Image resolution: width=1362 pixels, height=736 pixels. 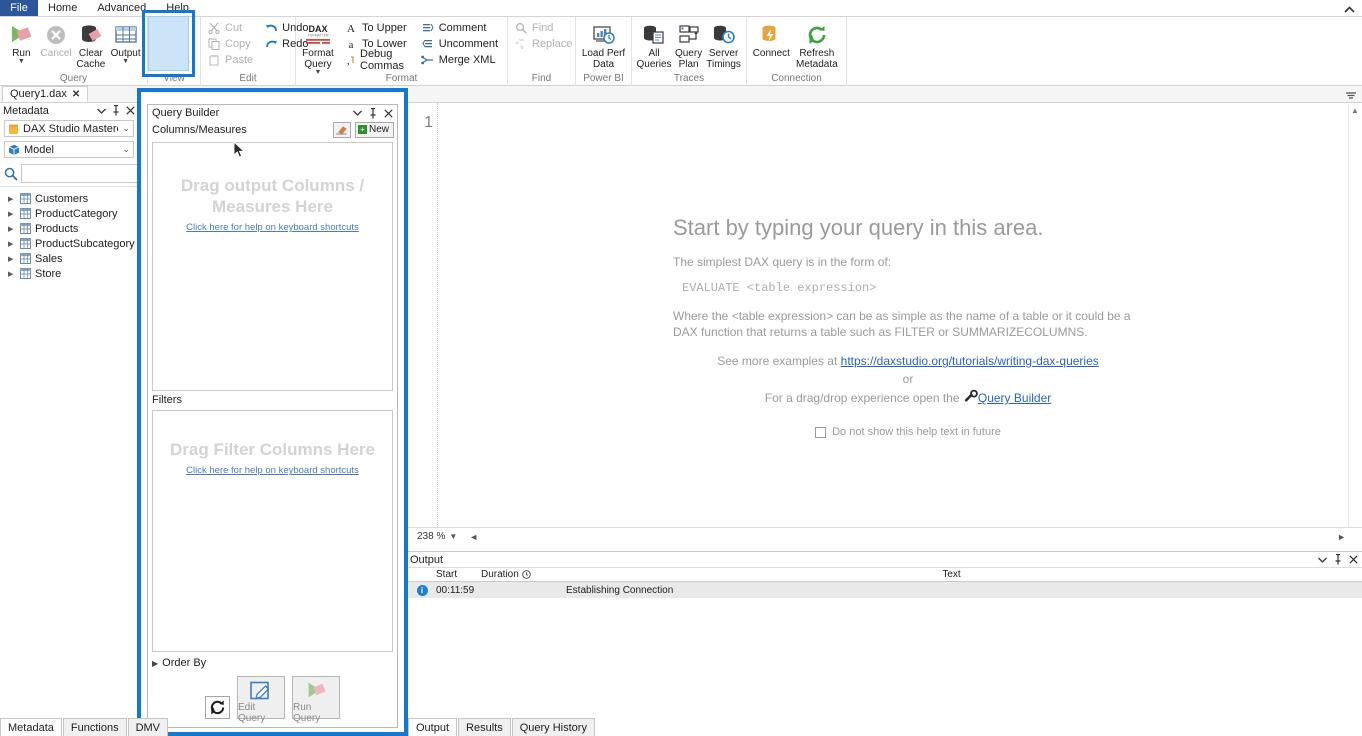 I want to click on model-selector-value: Model, so click(x=39, y=149).